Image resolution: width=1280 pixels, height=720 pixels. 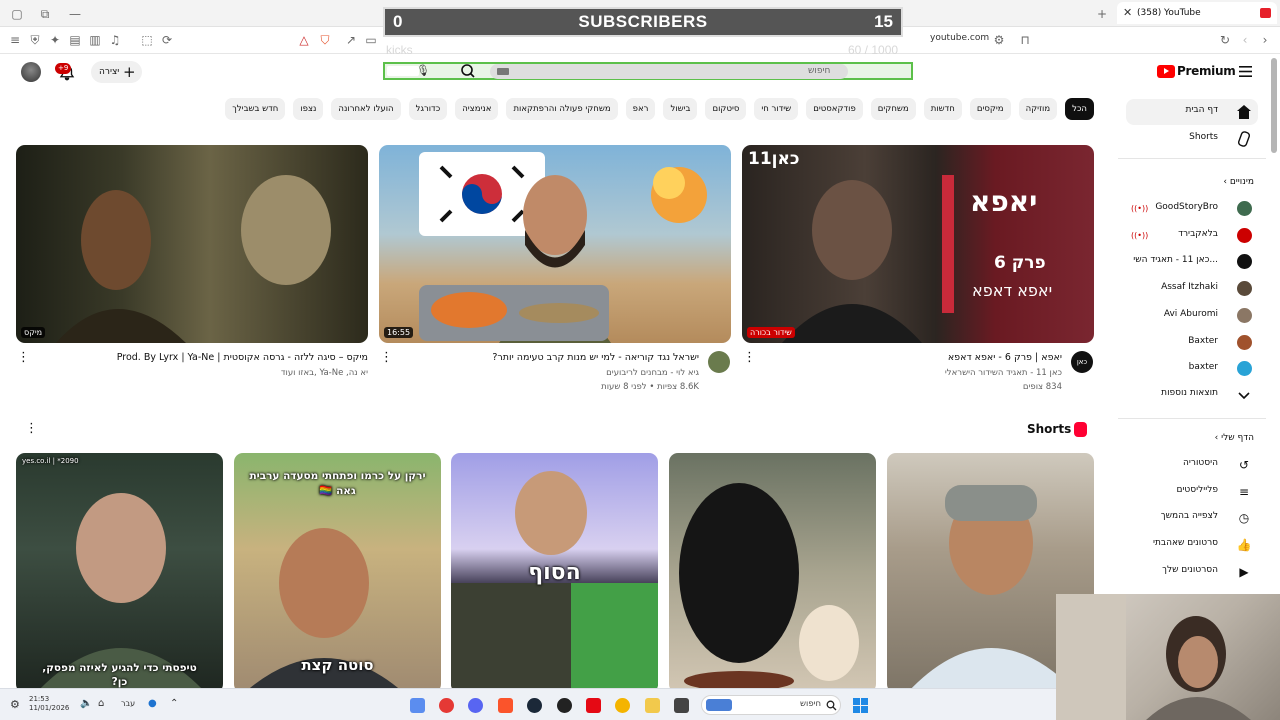 I want to click on netflix-icon, so click(x=593, y=705).